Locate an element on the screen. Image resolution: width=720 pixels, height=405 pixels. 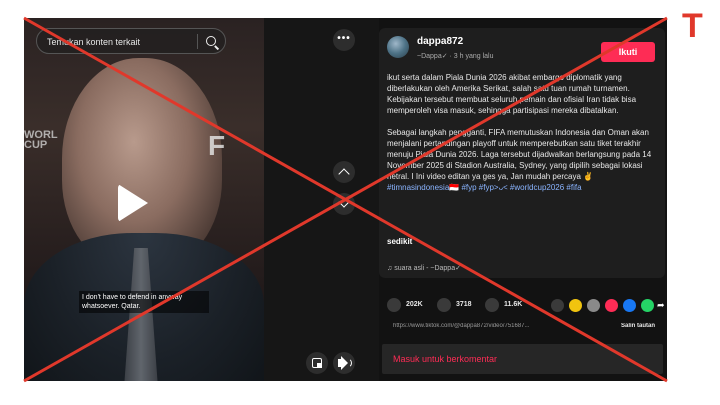
comment-login-prompt: Masuk untuk berkomentar is located at coordinates (445, 359).